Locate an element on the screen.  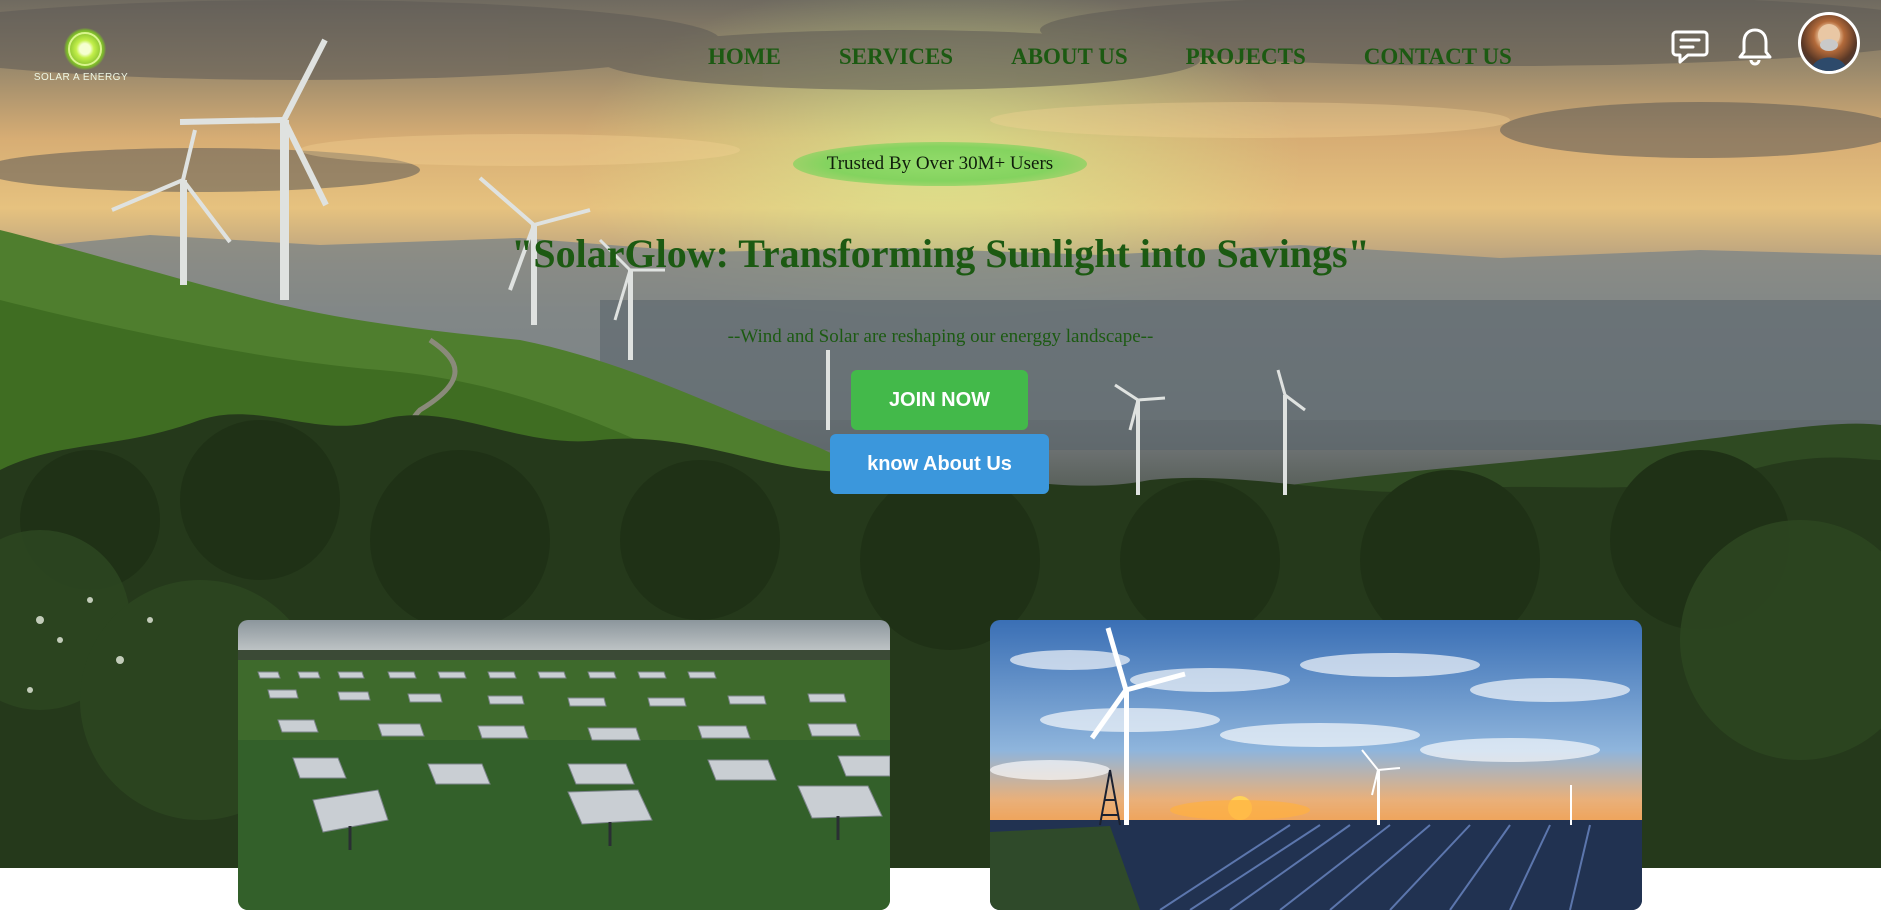
bell-icon is located at coordinates (1755, 47).